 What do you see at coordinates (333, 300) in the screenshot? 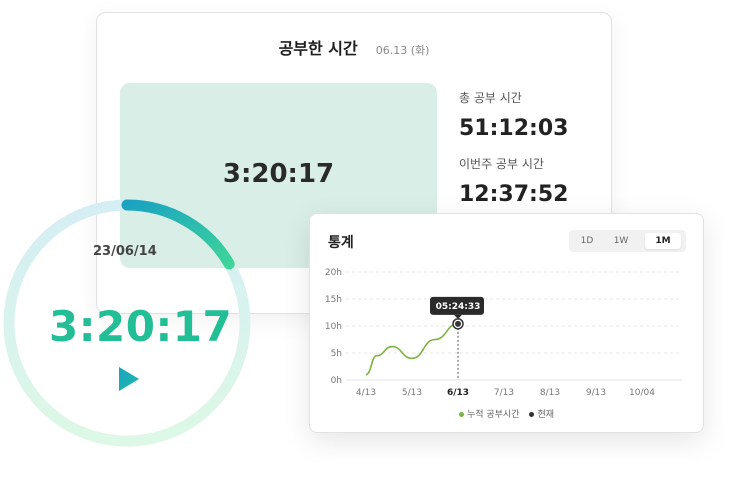
I see `y-tick-label: 15h` at bounding box center [333, 300].